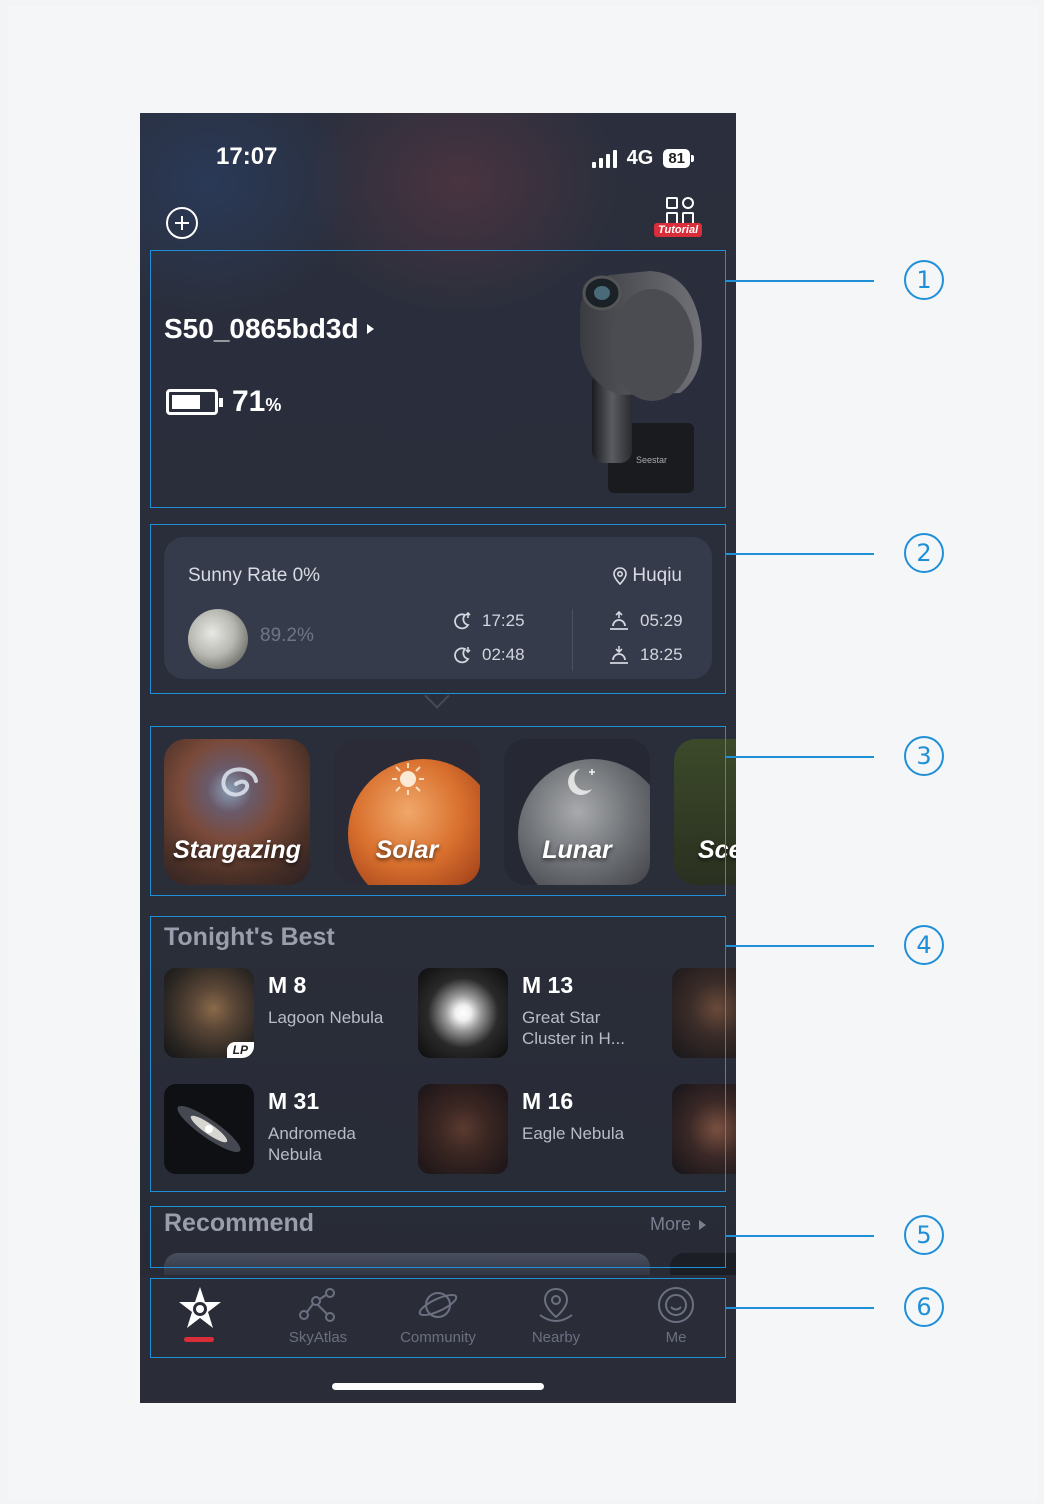 Image resolution: width=1044 pixels, height=1504 pixels. I want to click on best-item-m31: M 31 Andromeda Nebula, so click(278, 1129).